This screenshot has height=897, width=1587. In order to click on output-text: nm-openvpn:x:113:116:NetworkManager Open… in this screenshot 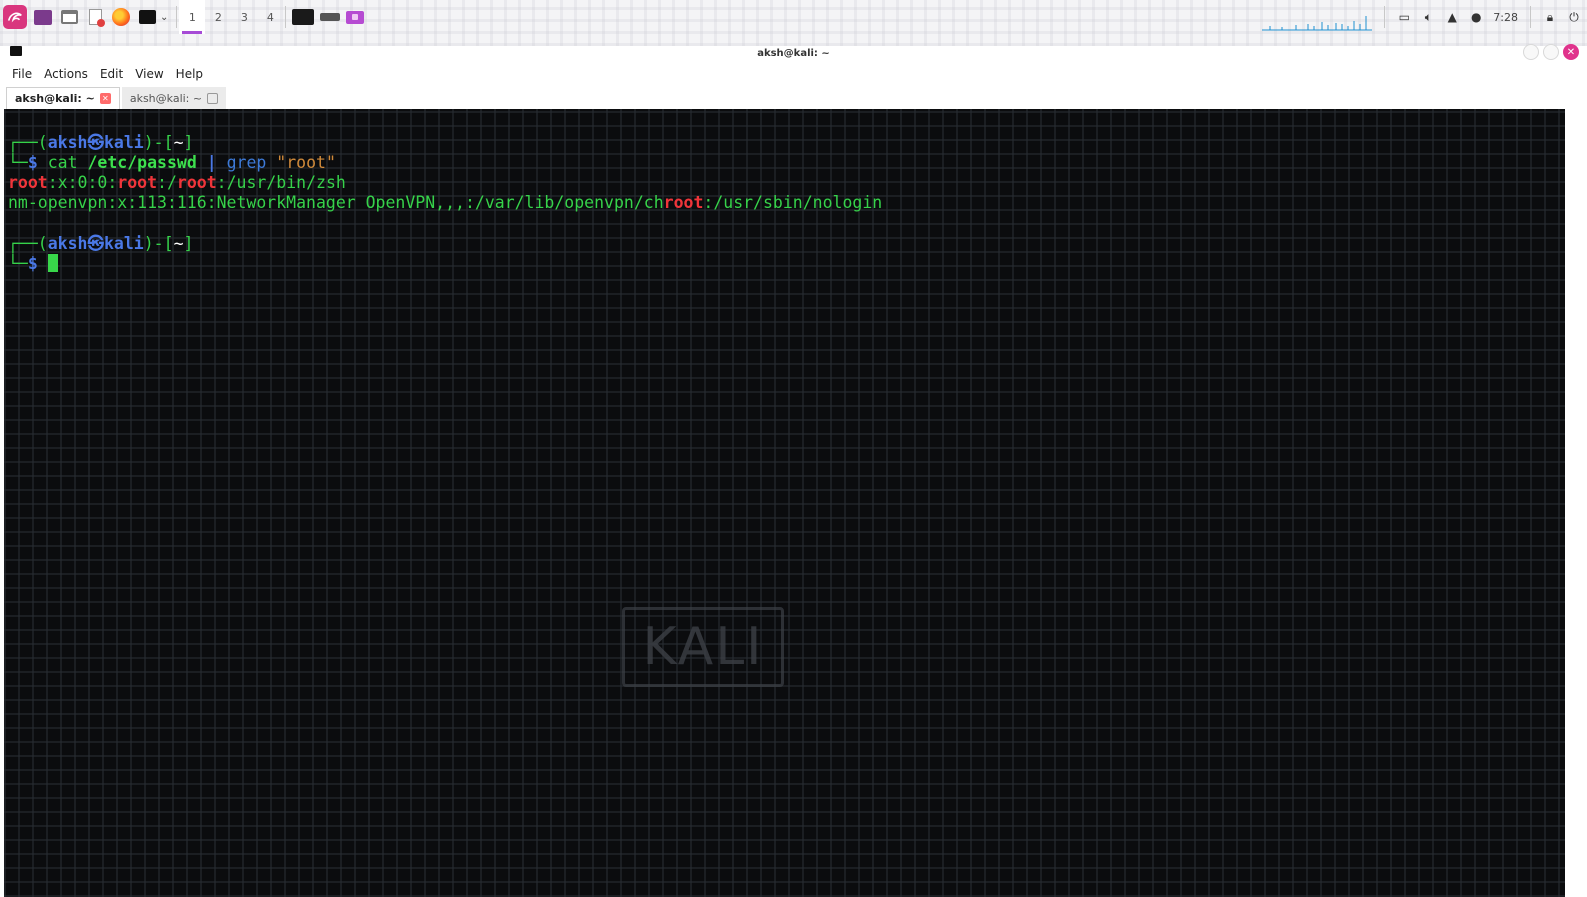, I will do `click(336, 202)`.